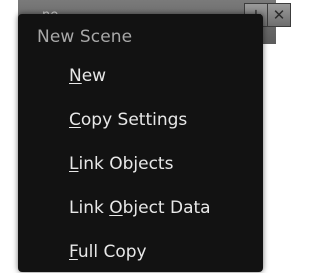 Image resolution: width=320 pixels, height=273 pixels. I want to click on menu-item-mnemonic: C, so click(75, 120).